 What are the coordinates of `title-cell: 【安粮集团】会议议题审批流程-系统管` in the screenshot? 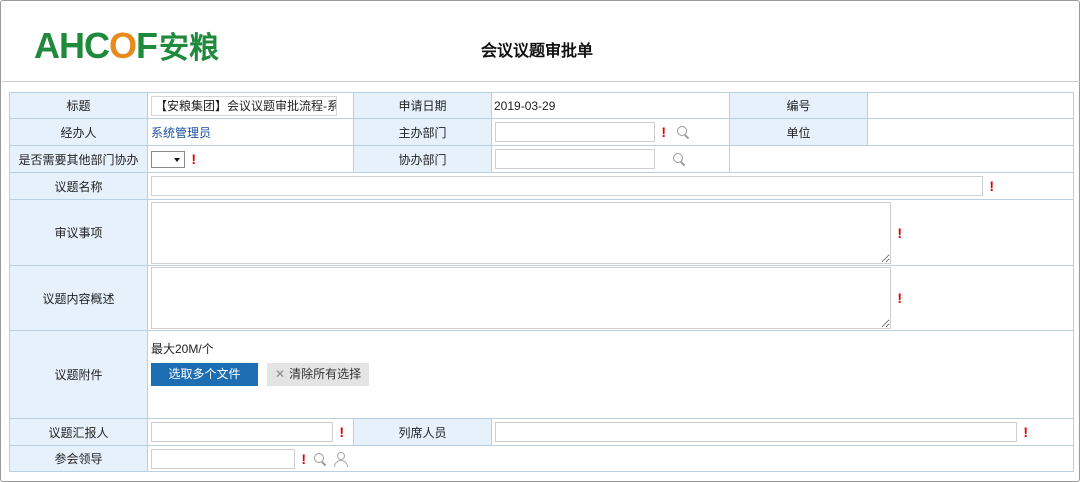 It's located at (250, 105).